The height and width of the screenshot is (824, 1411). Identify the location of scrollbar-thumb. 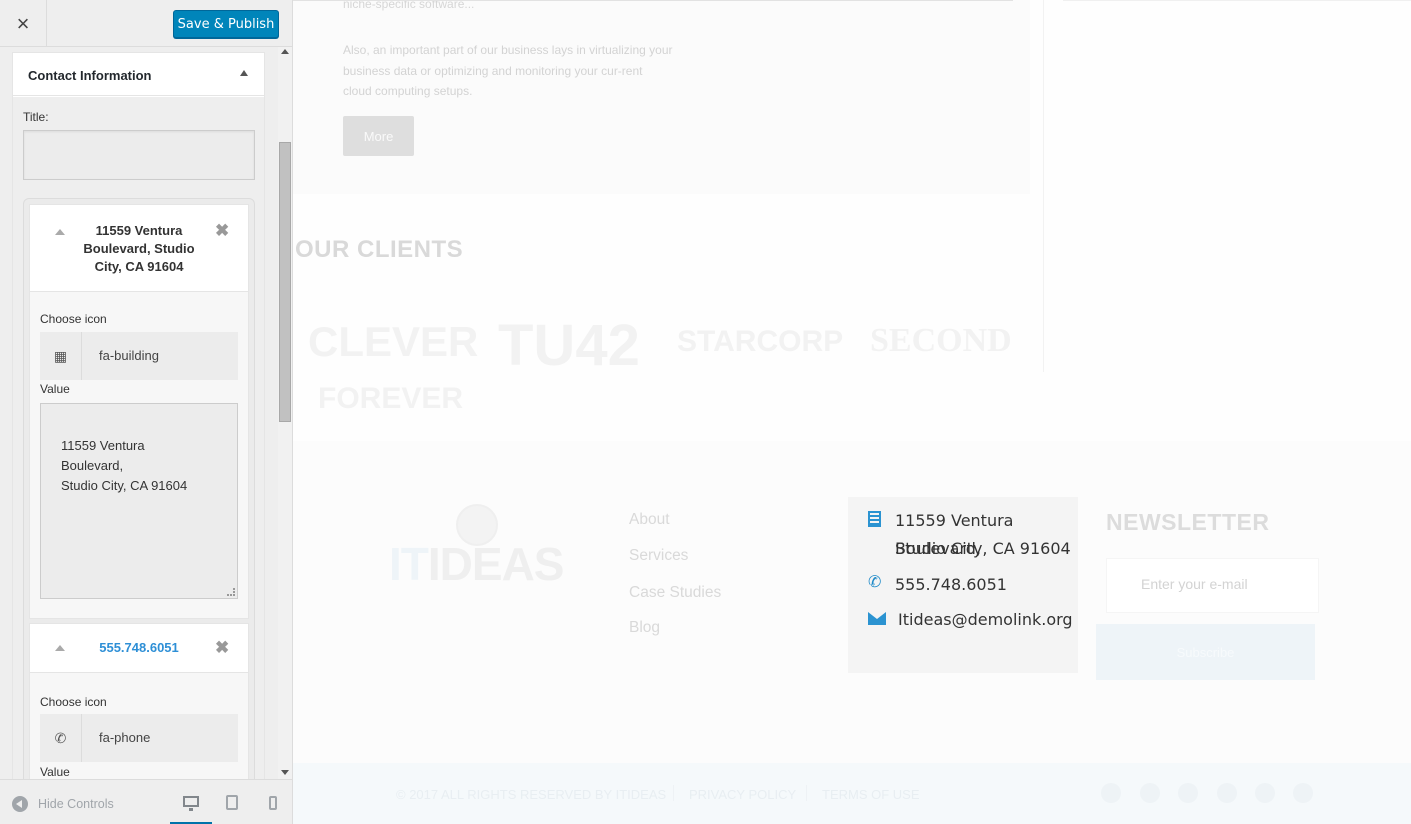
(285, 282).